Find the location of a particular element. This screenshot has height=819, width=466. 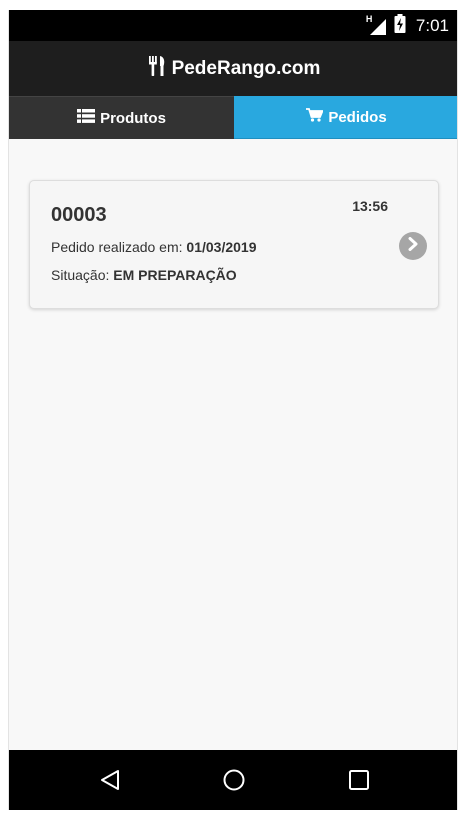

tab-produtos-label: Produtos is located at coordinates (133, 118).